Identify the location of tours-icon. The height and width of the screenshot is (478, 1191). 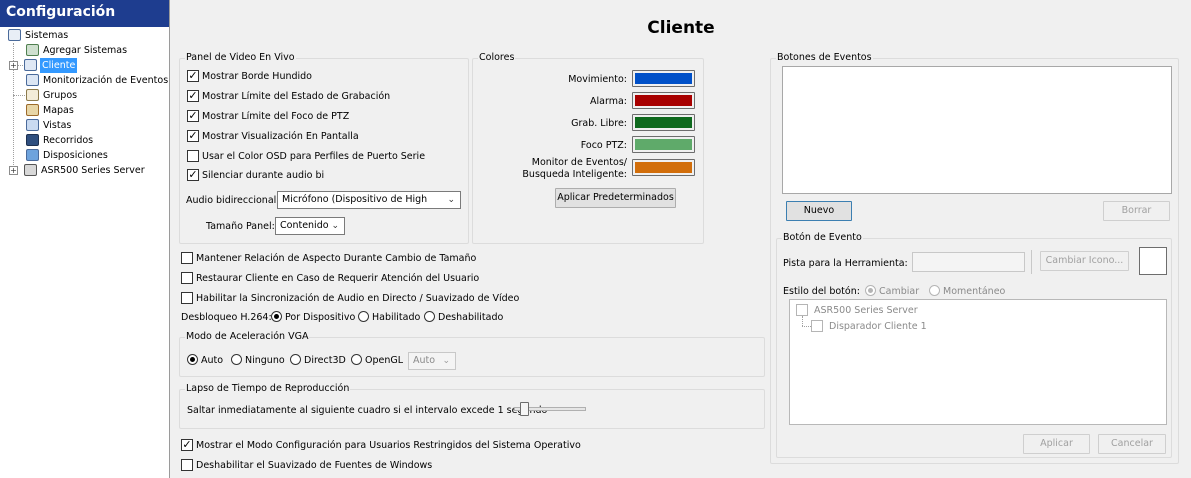
(32, 140).